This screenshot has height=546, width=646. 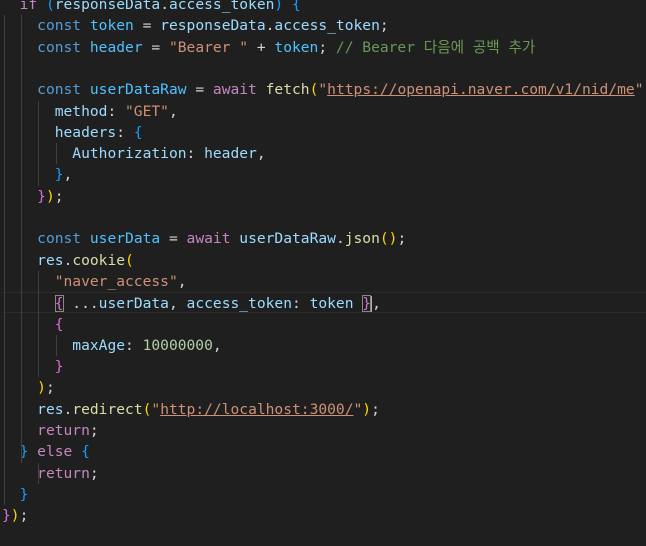 I want to click on code-token: }, so click(x=41, y=196).